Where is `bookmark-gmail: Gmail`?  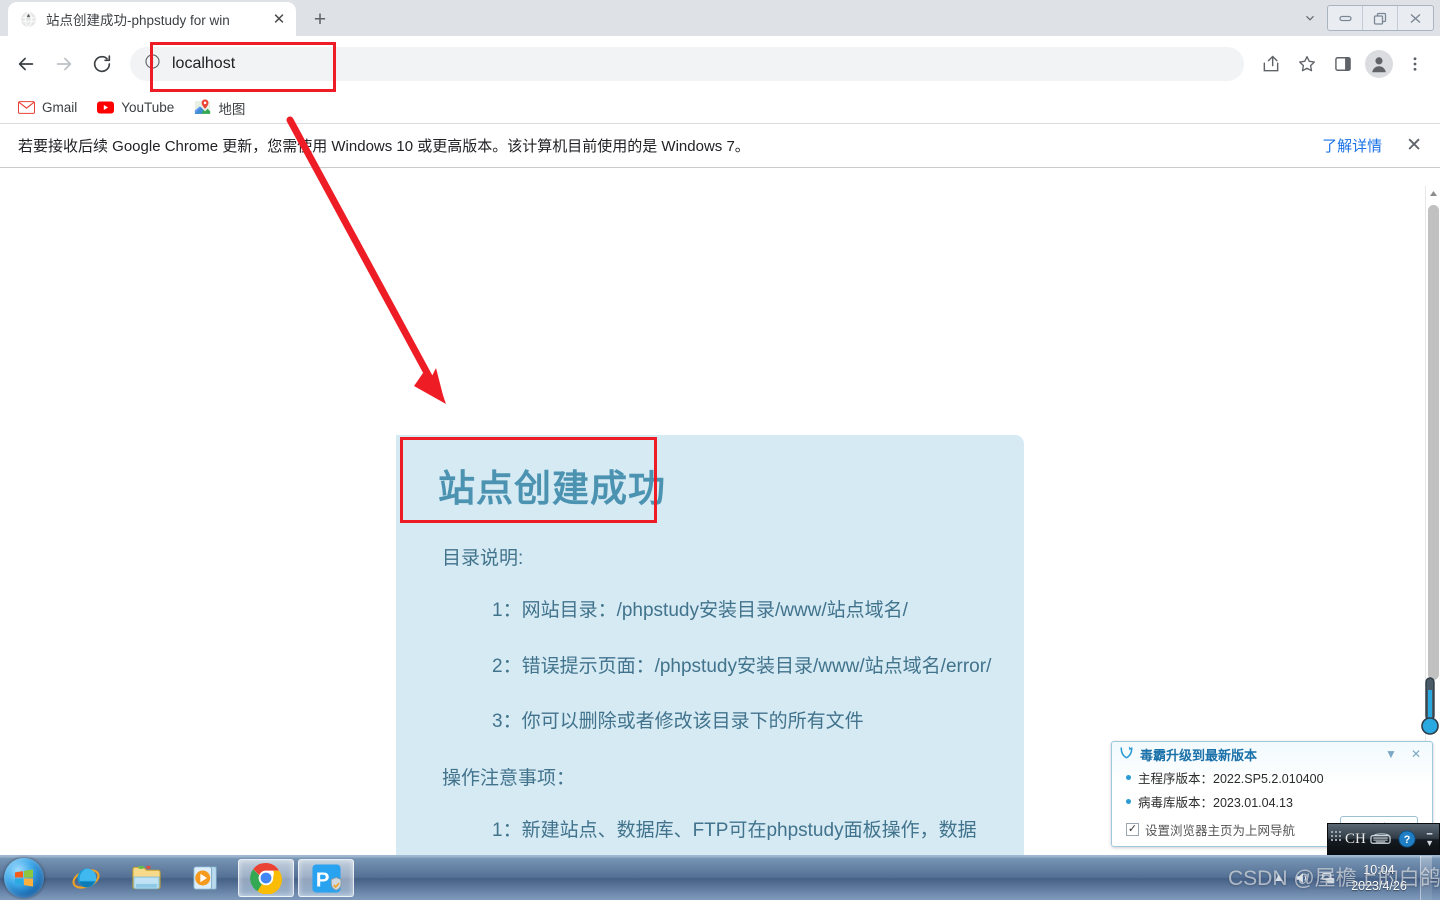
bookmark-gmail: Gmail is located at coordinates (47, 107).